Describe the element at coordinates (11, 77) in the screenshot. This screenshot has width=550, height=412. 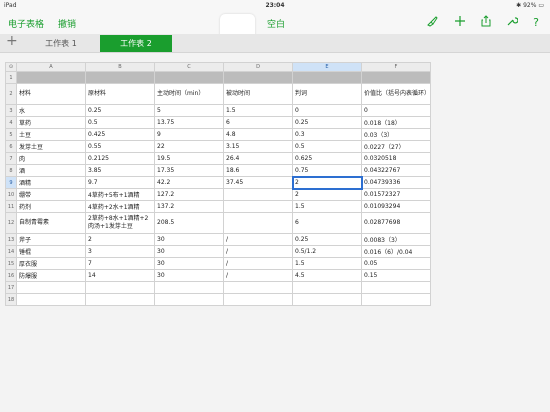
I see `row-header: 1` at that location.